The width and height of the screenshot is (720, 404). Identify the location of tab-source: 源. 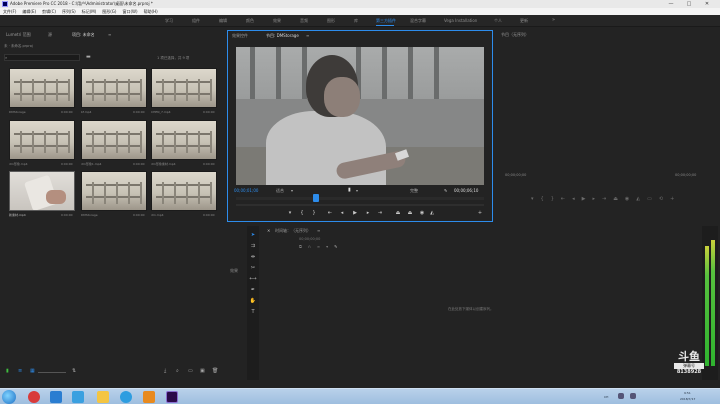
(50, 35).